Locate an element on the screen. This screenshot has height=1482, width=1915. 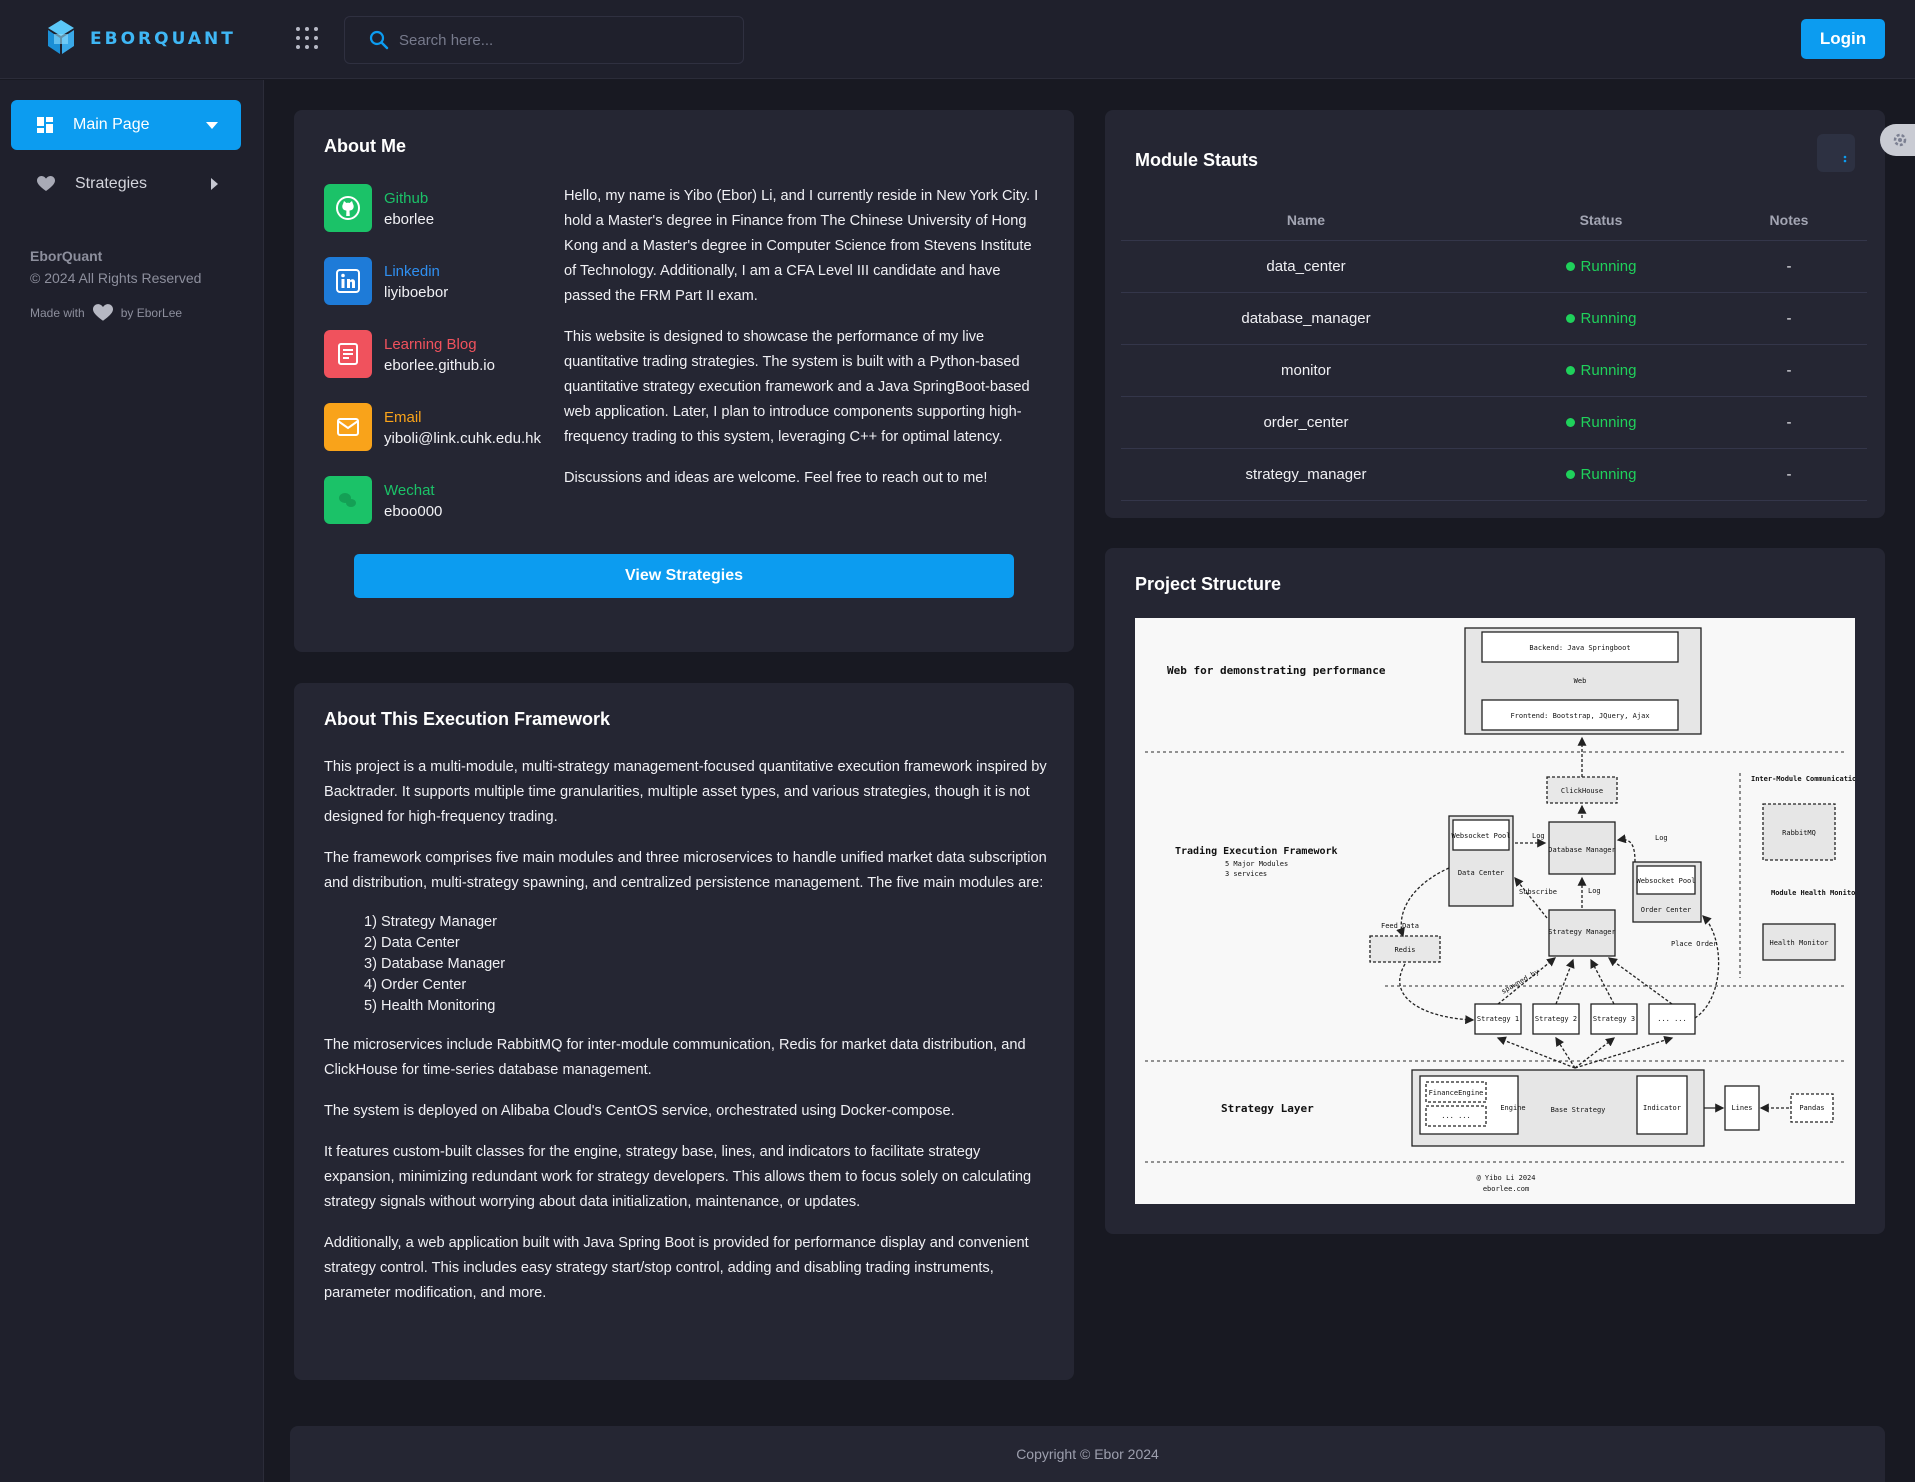
diagram-label: 3 services is located at coordinates (1246, 874).